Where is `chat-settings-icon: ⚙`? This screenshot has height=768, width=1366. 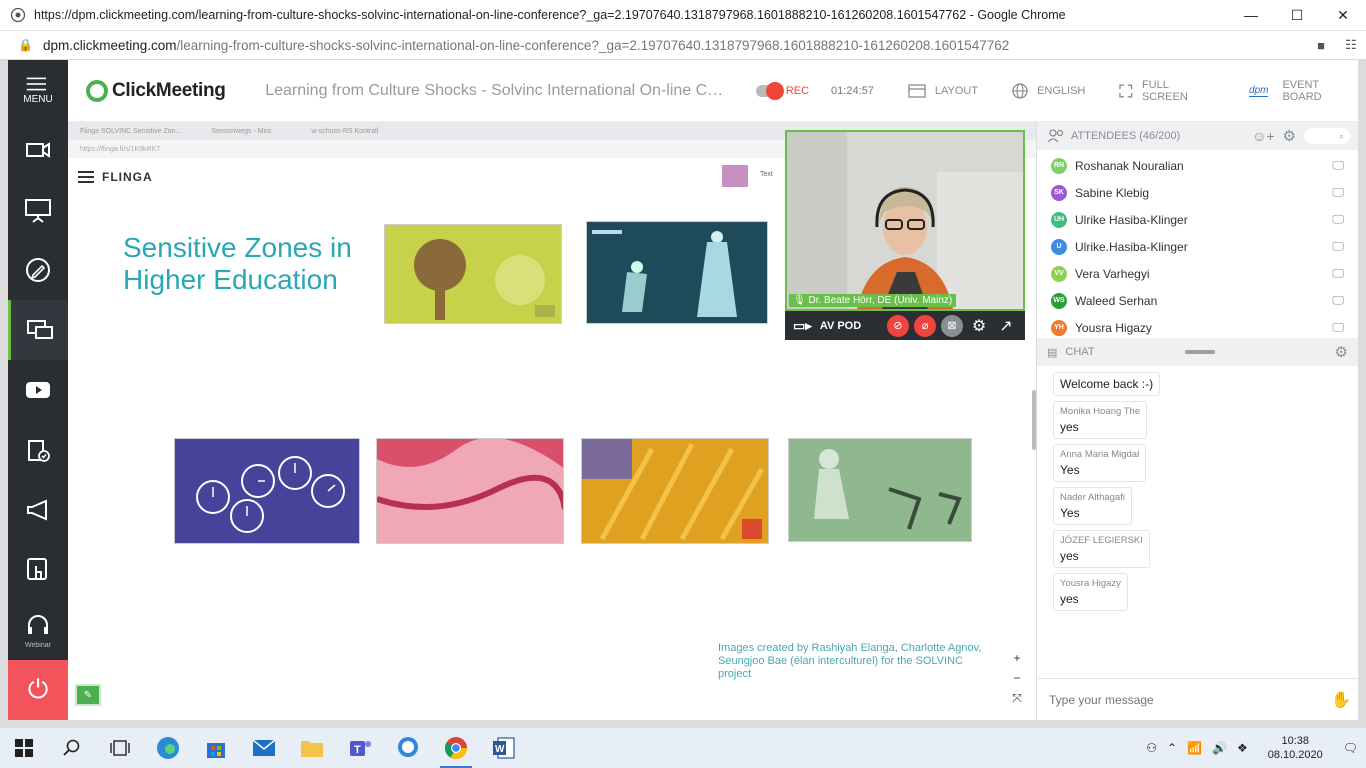 chat-settings-icon: ⚙ is located at coordinates (1341, 352).